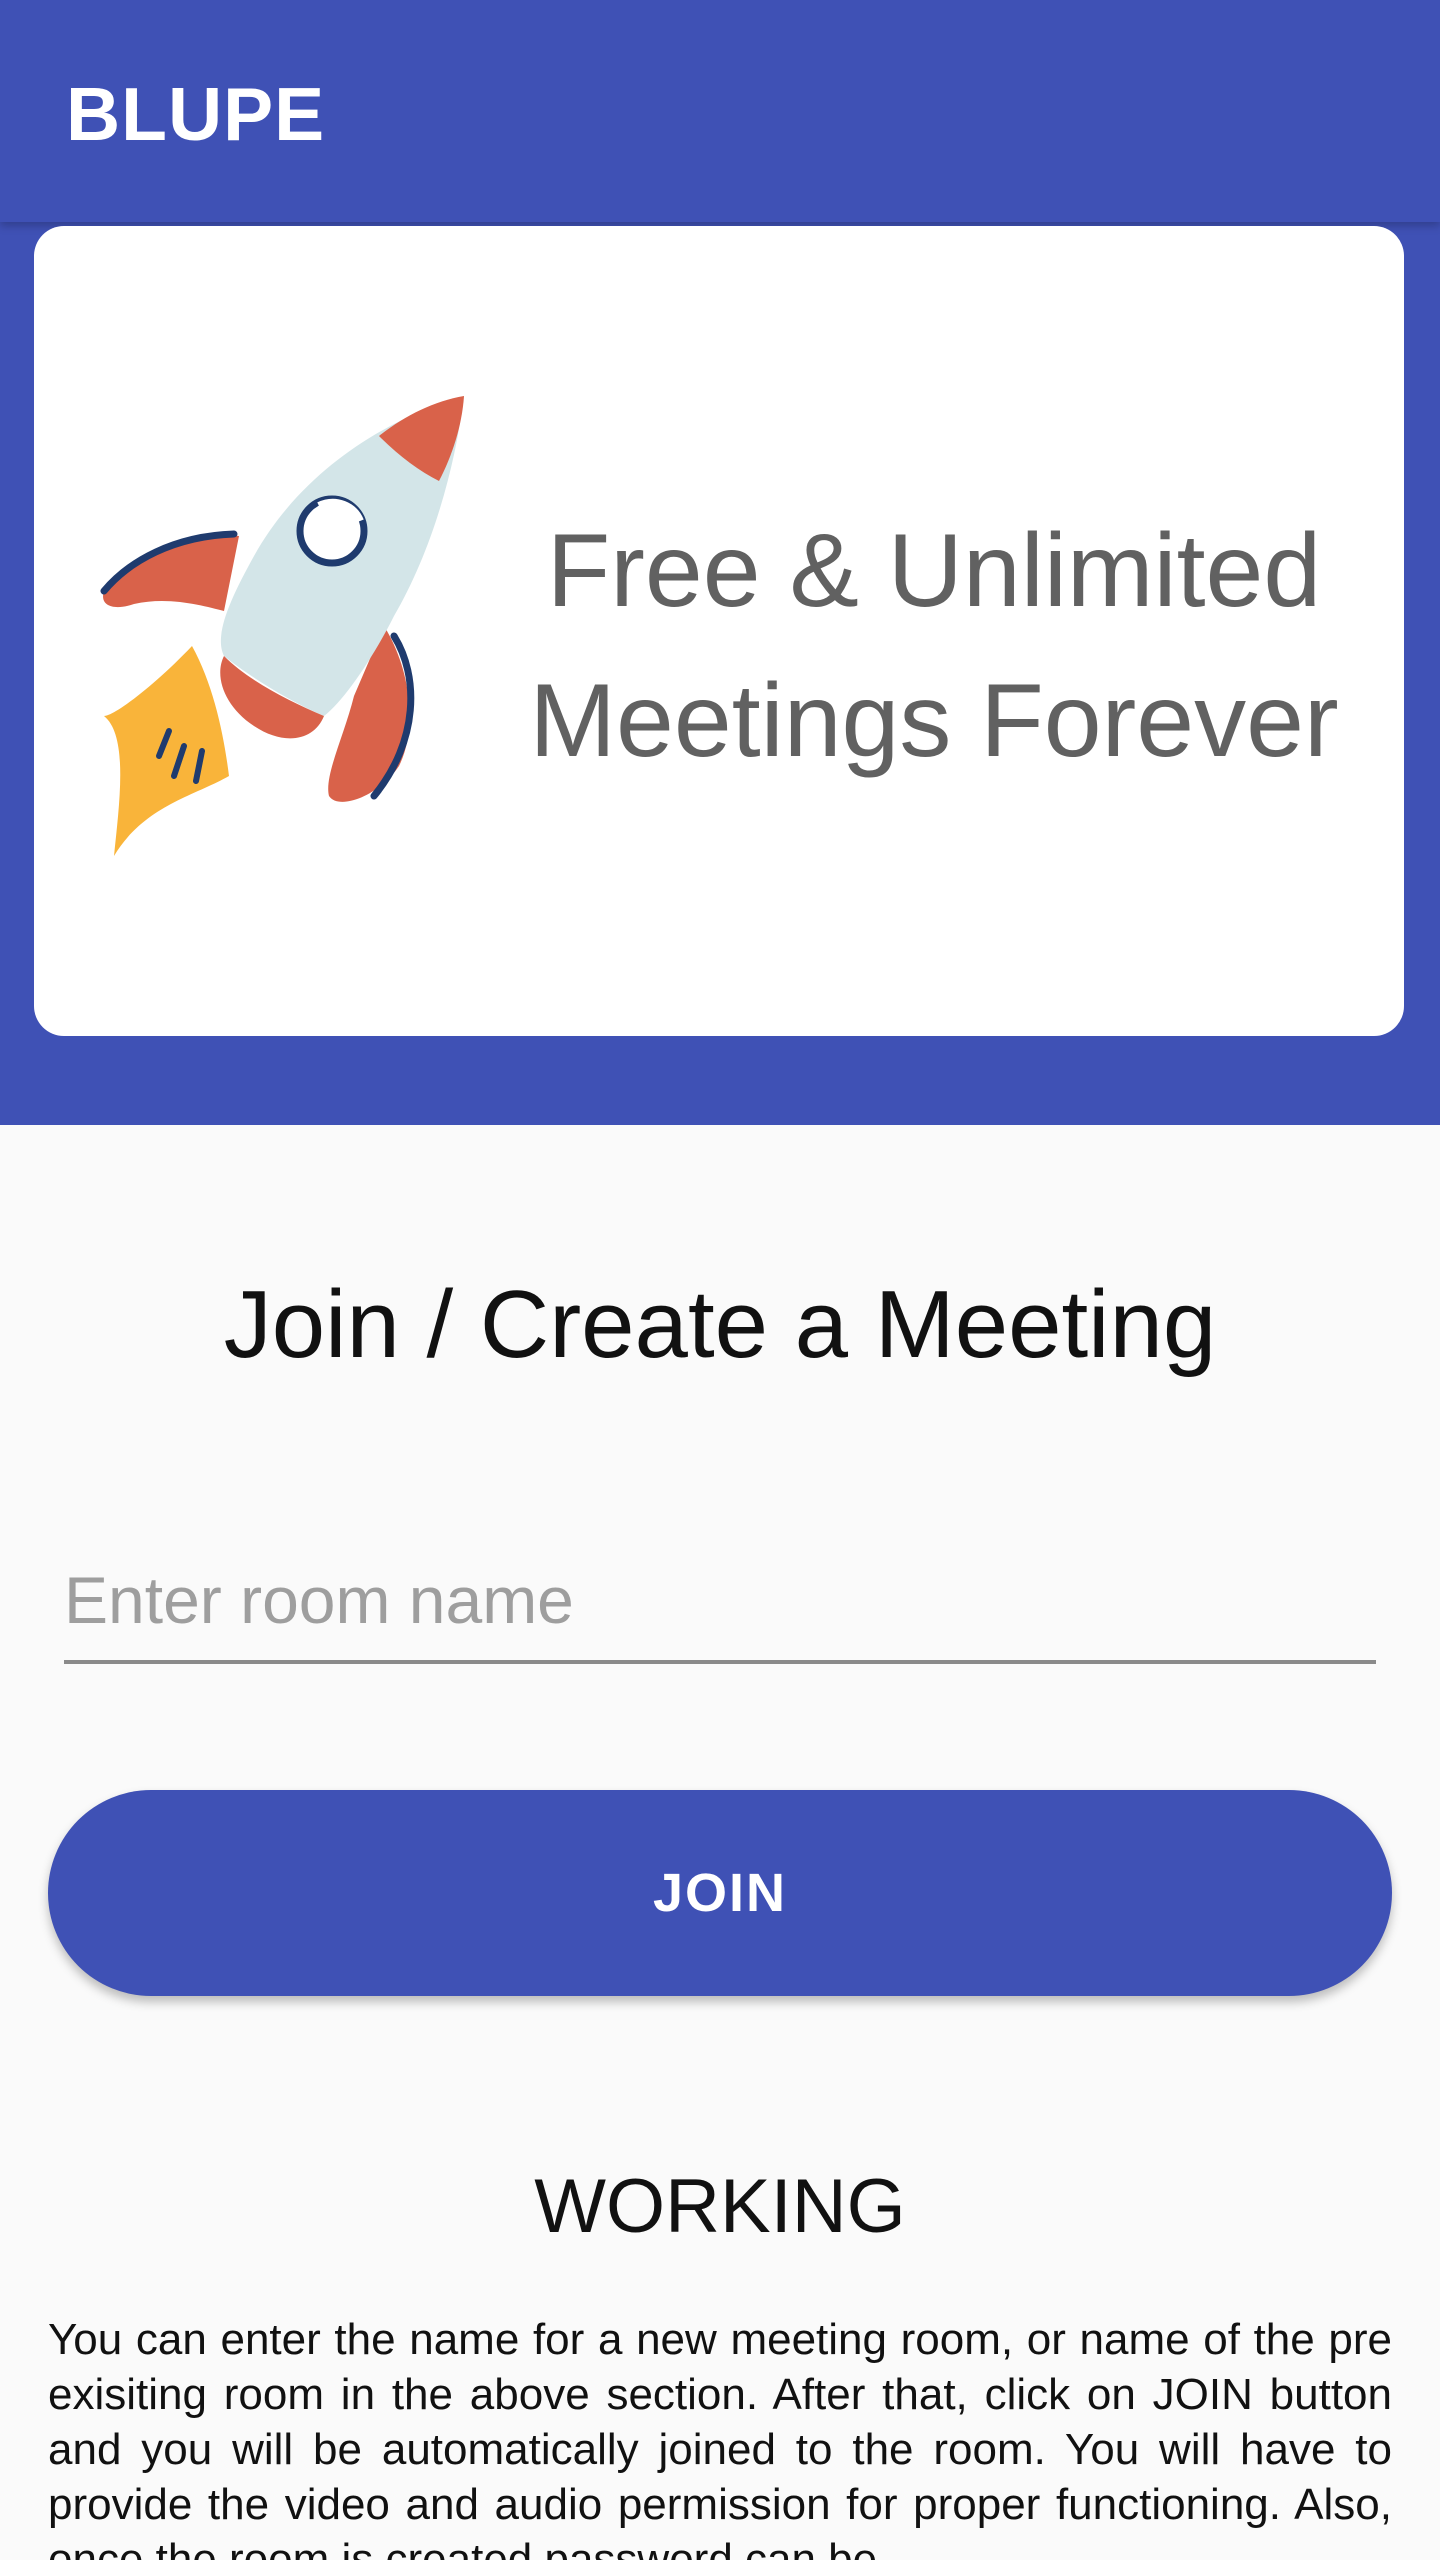 This screenshot has width=1440, height=2560. What do you see at coordinates (720, 1324) in the screenshot?
I see `page-title: Join / Create a Meeting` at bounding box center [720, 1324].